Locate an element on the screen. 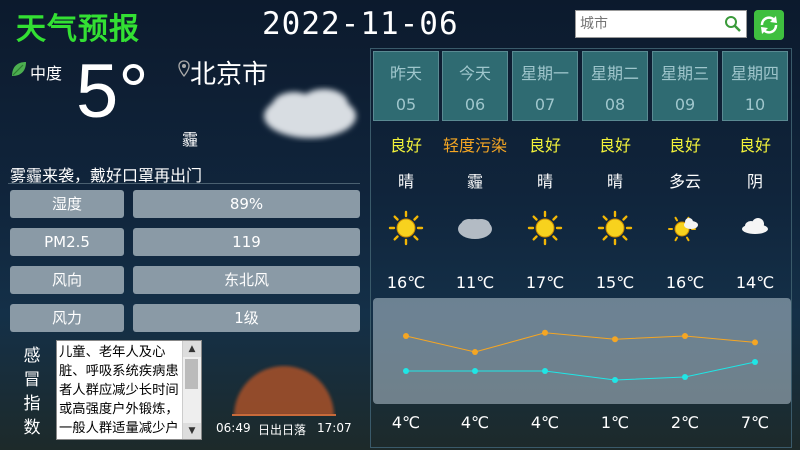  city-search-input is located at coordinates (650, 24).